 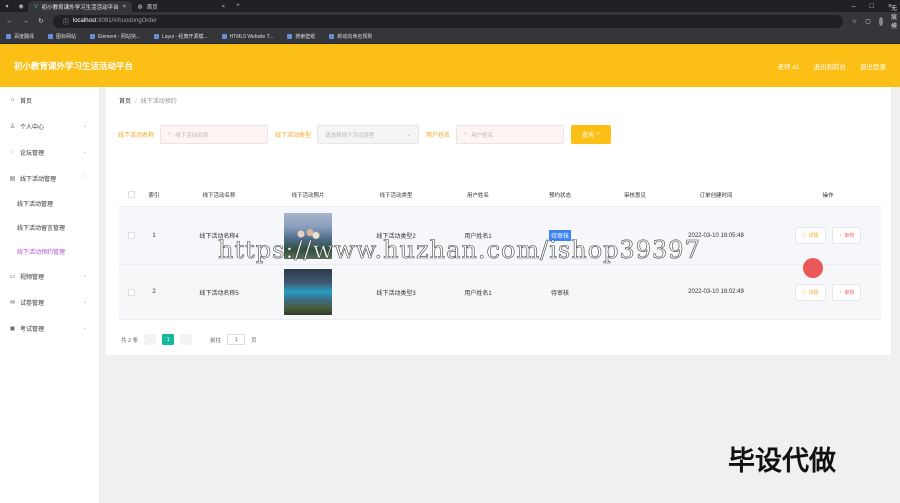 I want to click on browser-tab: ◍ 首页 ×, so click(x=181, y=6).